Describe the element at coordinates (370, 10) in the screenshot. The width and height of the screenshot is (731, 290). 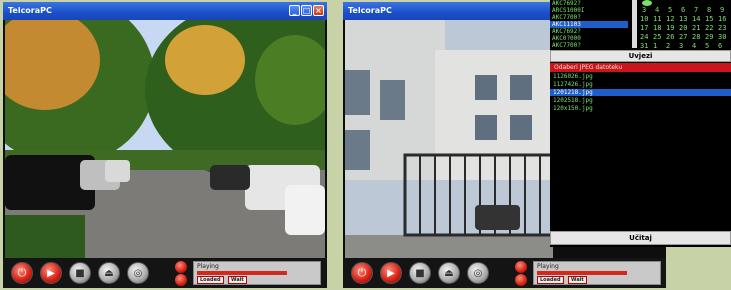
I see `right-window-title: TelcoraPC` at that location.